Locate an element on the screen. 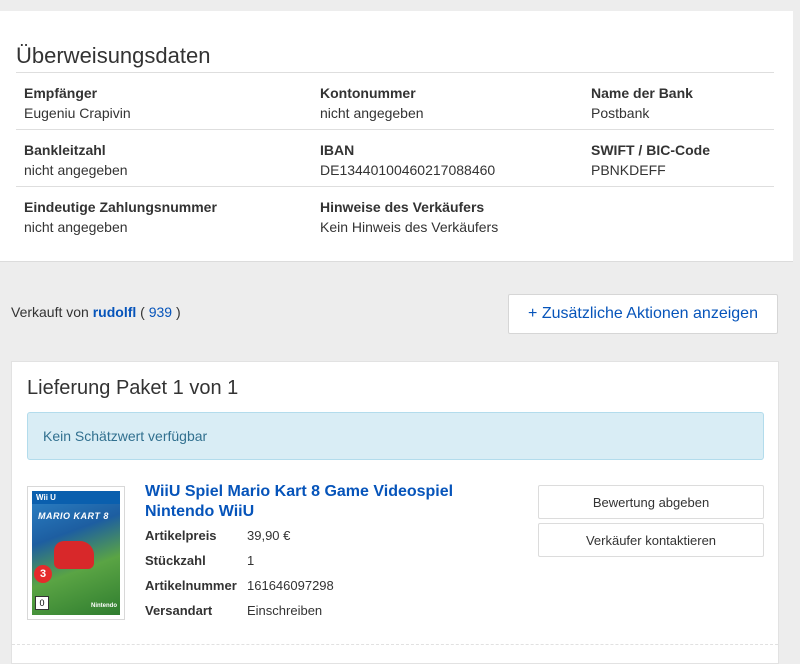 The image size is (800, 664). seller-rating-link: 939 is located at coordinates (160, 312).